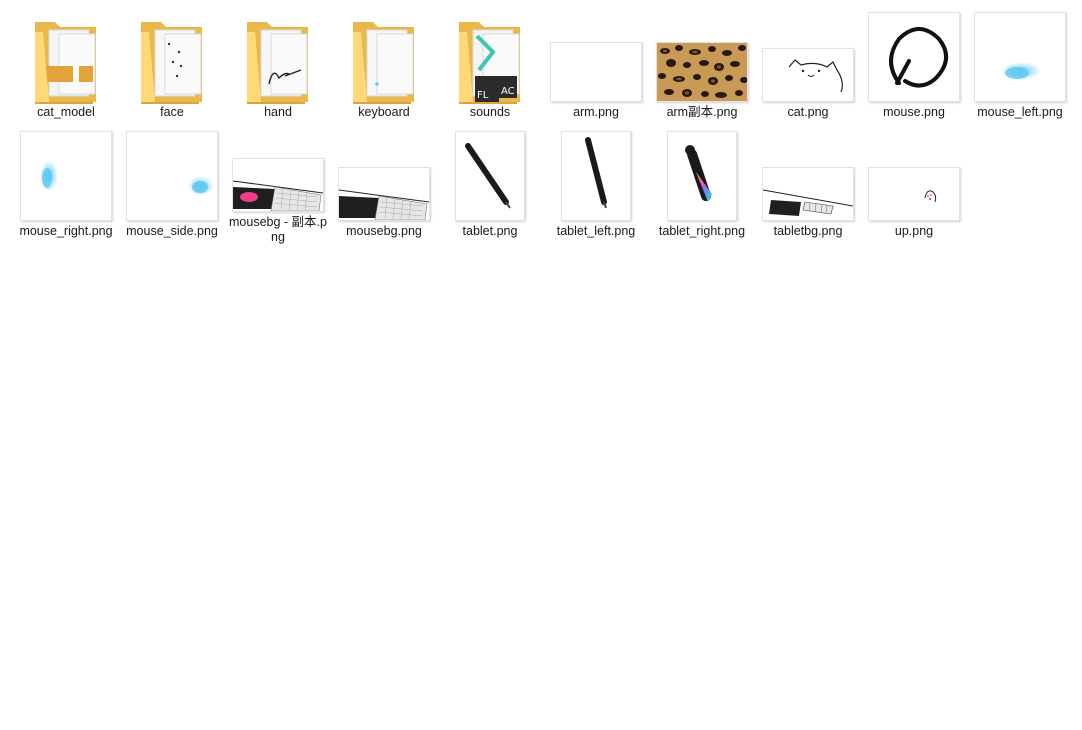  What do you see at coordinates (384, 61) in the screenshot?
I see `folder-keyboard-icon` at bounding box center [384, 61].